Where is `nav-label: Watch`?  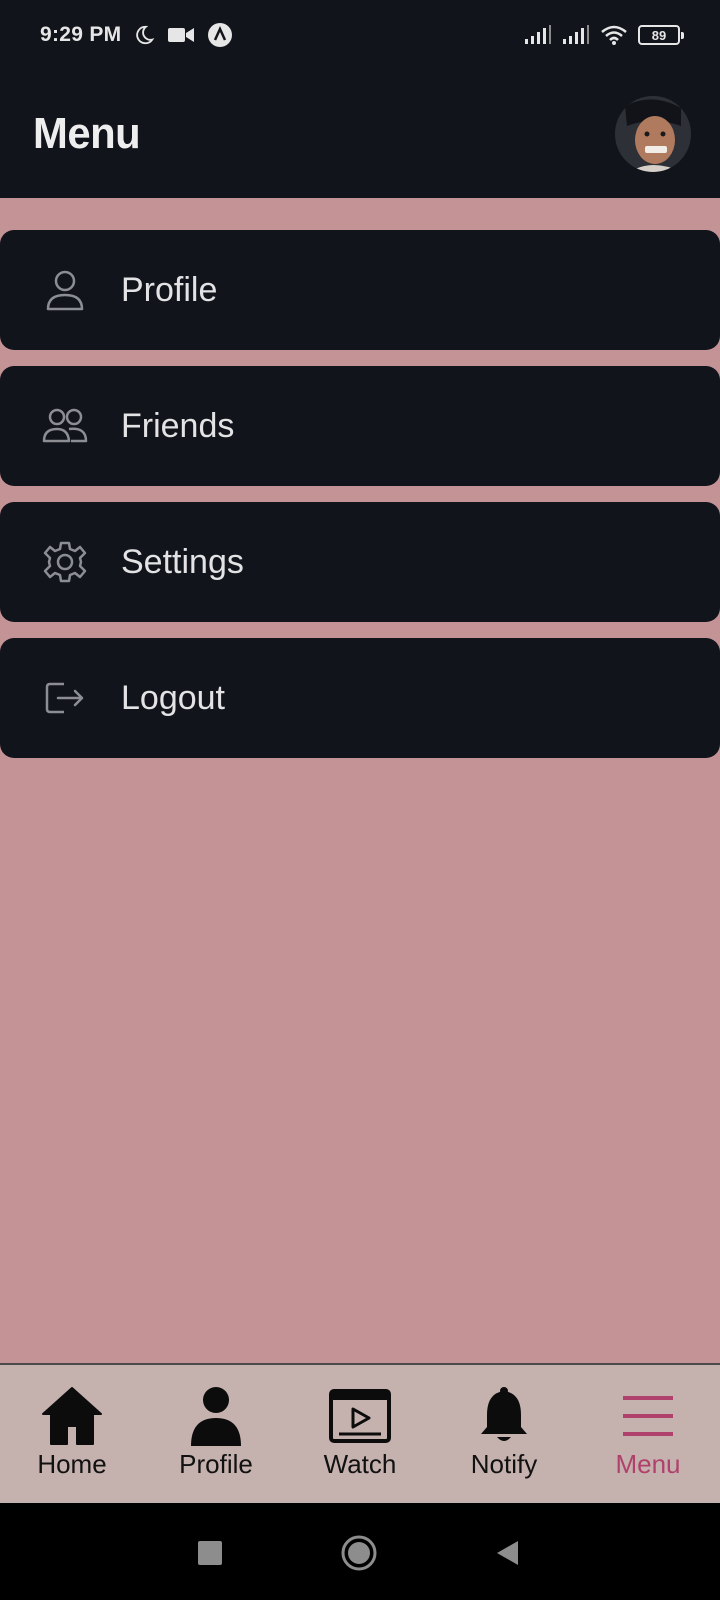
nav-label: Watch is located at coordinates (360, 1464).